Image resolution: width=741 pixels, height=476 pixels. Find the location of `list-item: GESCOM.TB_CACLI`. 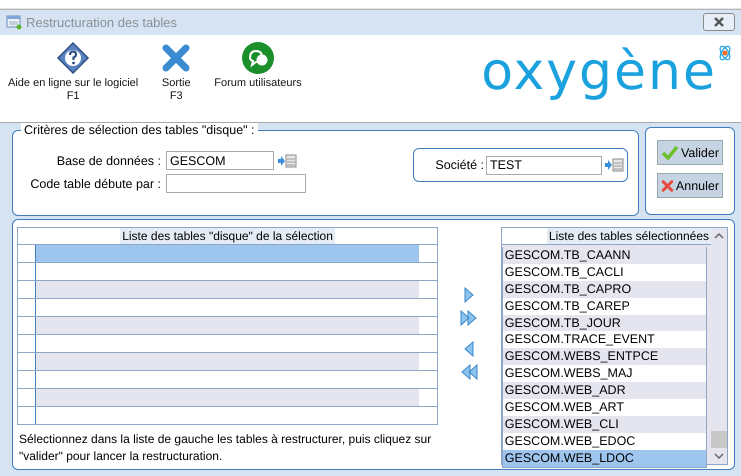

list-item: GESCOM.TB_CACLI is located at coordinates (604, 272).